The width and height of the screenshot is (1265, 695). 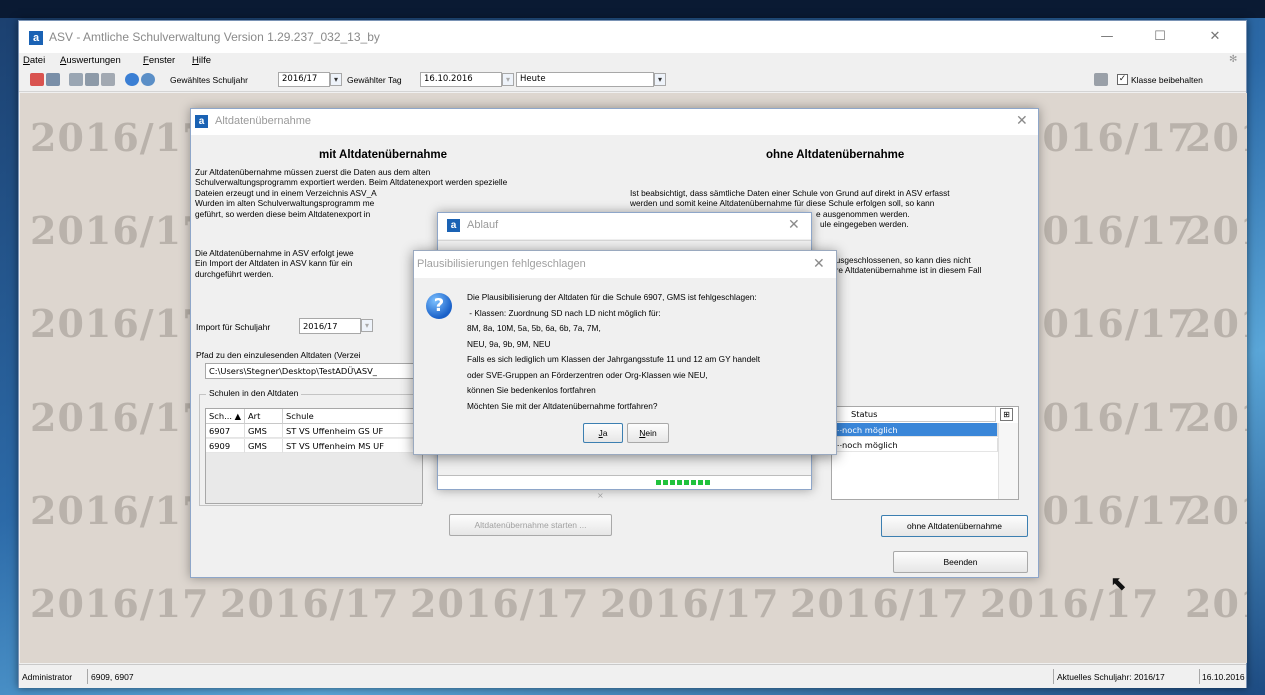 I want to click on status-row-selected: … noch möglich, so click(x=915, y=430).